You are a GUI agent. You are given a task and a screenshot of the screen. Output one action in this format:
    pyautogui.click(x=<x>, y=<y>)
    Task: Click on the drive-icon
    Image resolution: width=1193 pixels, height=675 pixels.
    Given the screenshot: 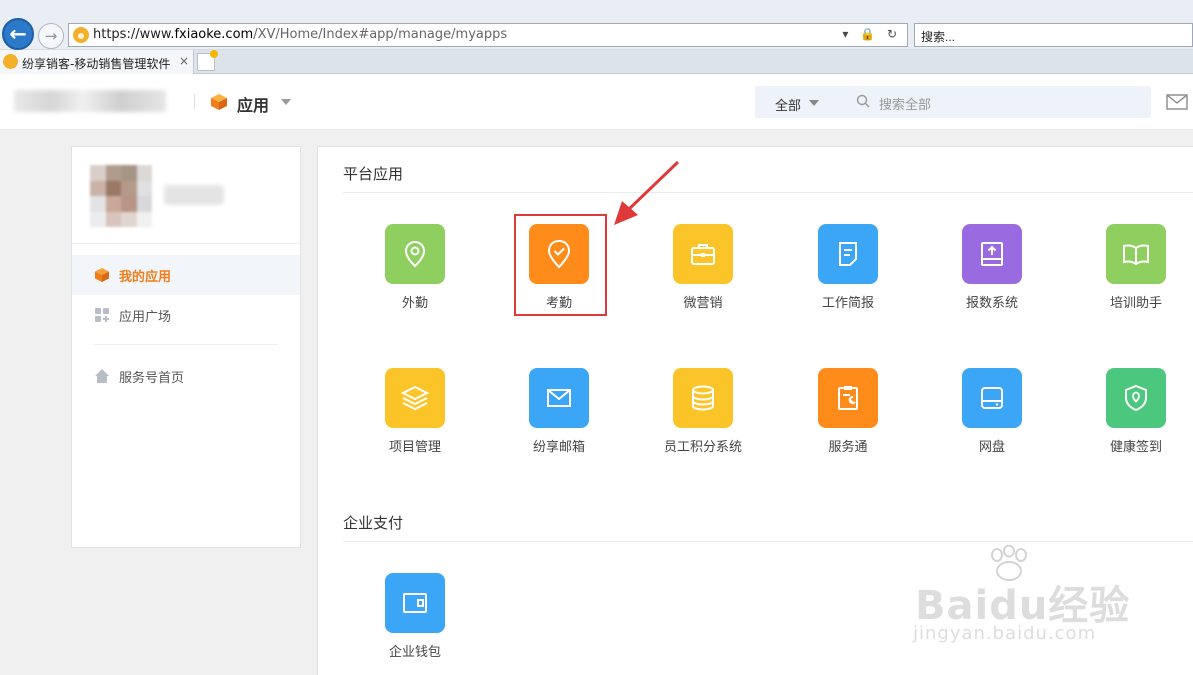 What is the action you would take?
    pyautogui.click(x=992, y=398)
    